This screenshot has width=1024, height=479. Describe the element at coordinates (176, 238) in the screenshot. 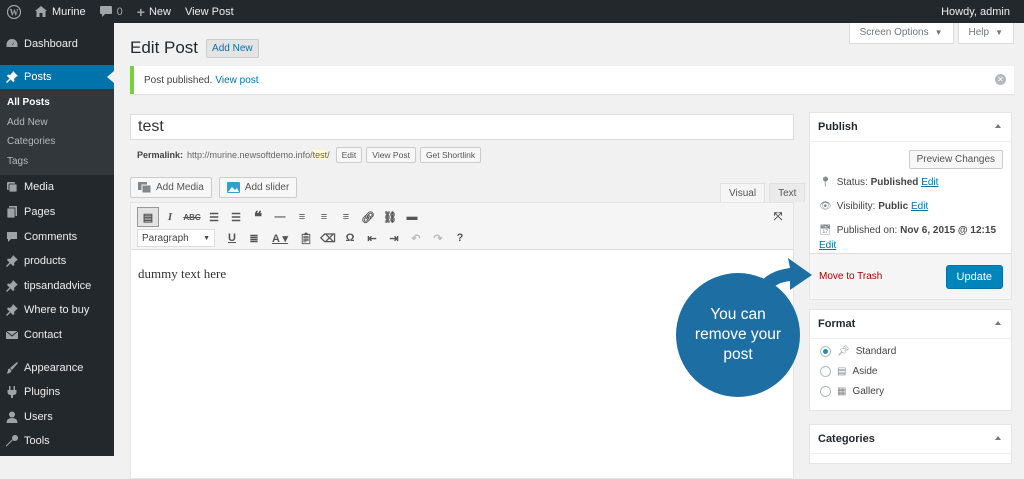

I see `paragraph-format-select: Paragraph ▼` at that location.